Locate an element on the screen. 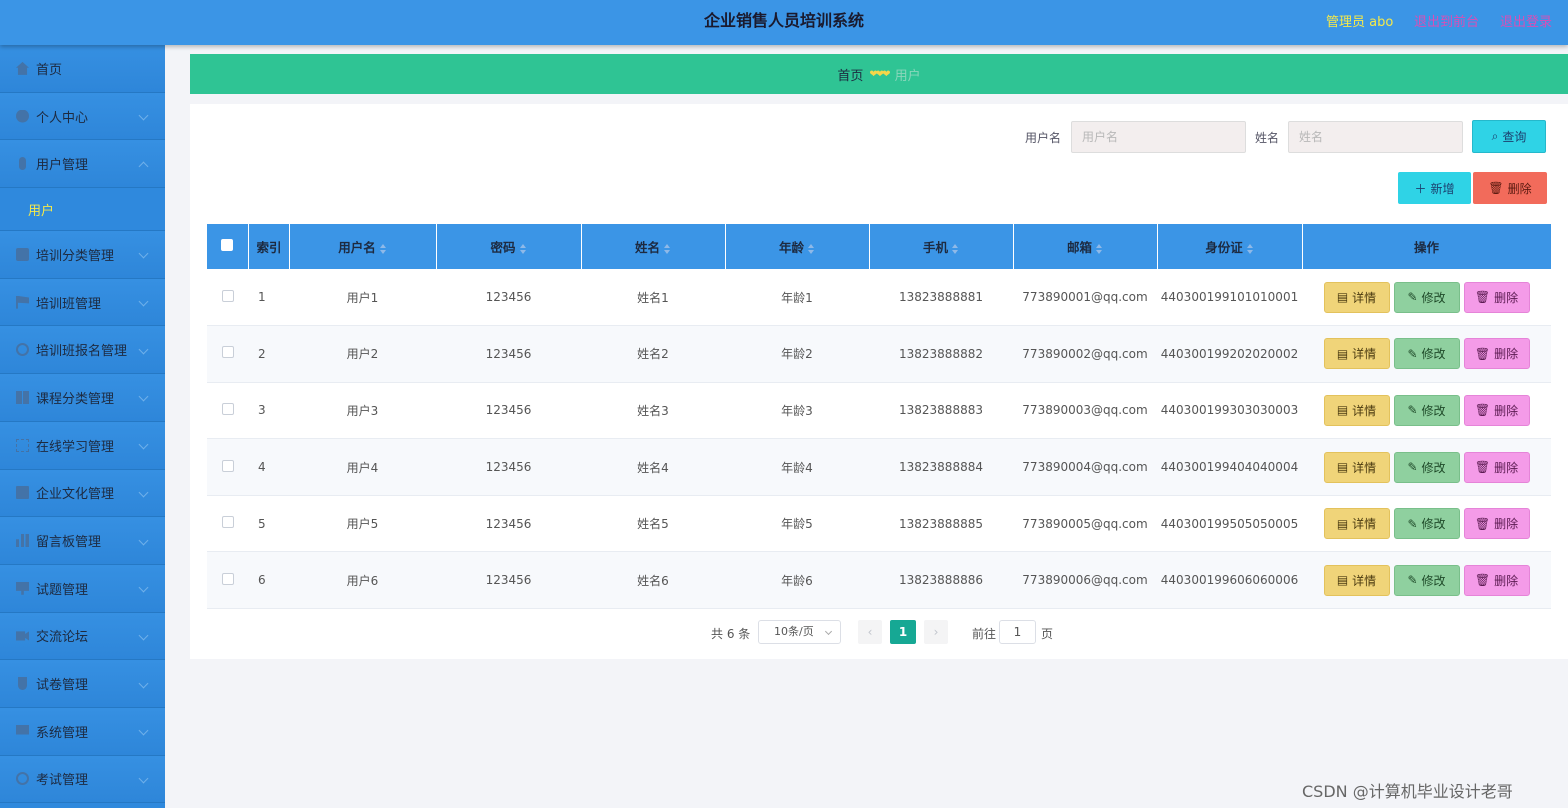 The width and height of the screenshot is (1568, 808). name-search-input is located at coordinates (1375, 137).